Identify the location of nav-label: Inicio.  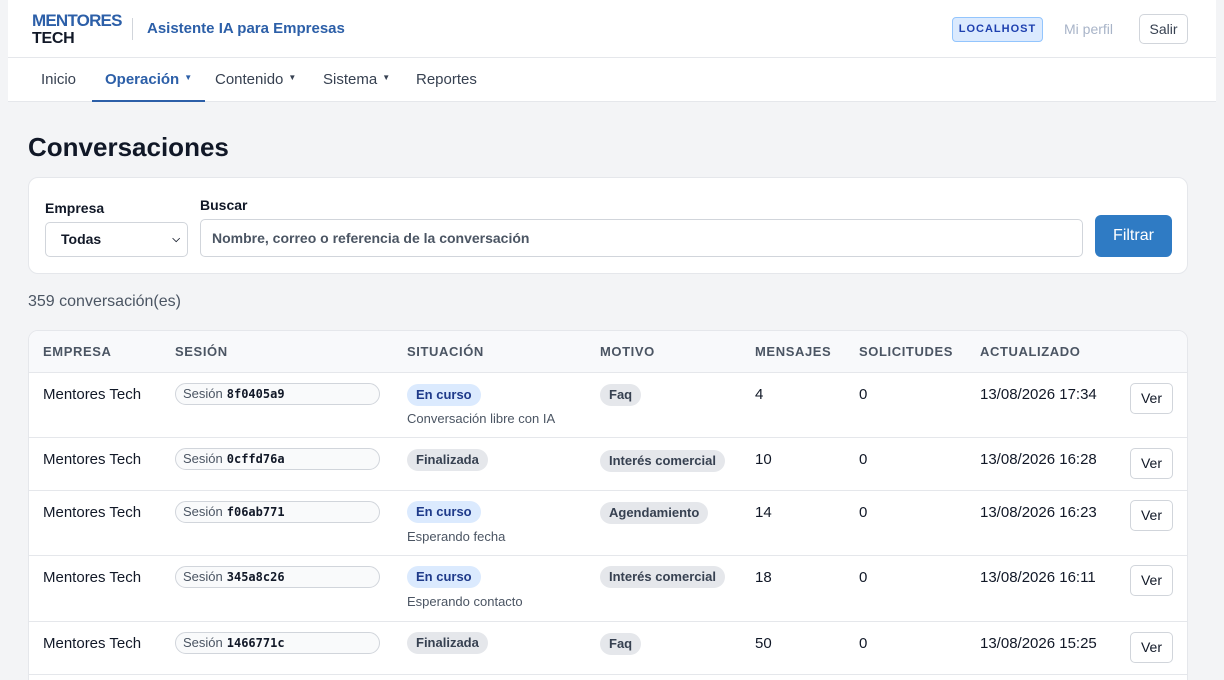
(59, 79).